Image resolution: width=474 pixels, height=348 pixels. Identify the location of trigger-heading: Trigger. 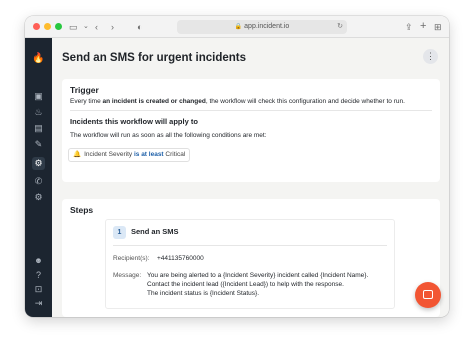
(84, 90).